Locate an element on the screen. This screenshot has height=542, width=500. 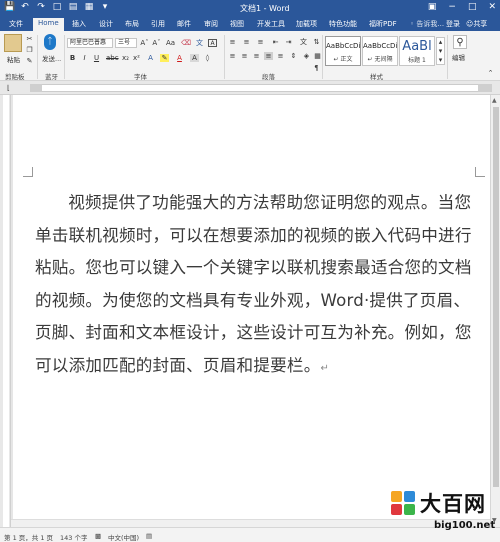
tab-selector-icon: ⌊ is located at coordinates (8, 88).